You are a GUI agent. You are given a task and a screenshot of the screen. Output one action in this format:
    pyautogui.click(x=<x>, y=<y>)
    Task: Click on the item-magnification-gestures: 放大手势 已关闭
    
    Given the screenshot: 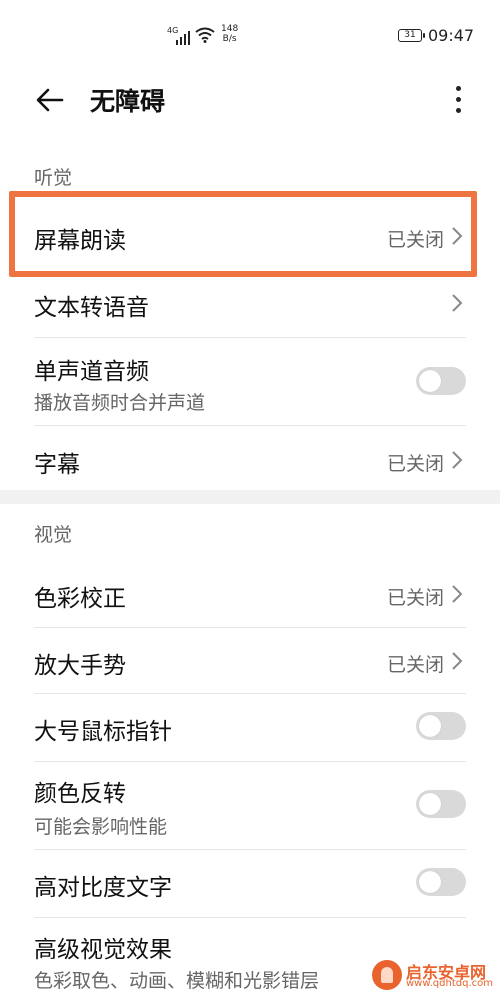 What is the action you would take?
    pyautogui.click(x=250, y=660)
    